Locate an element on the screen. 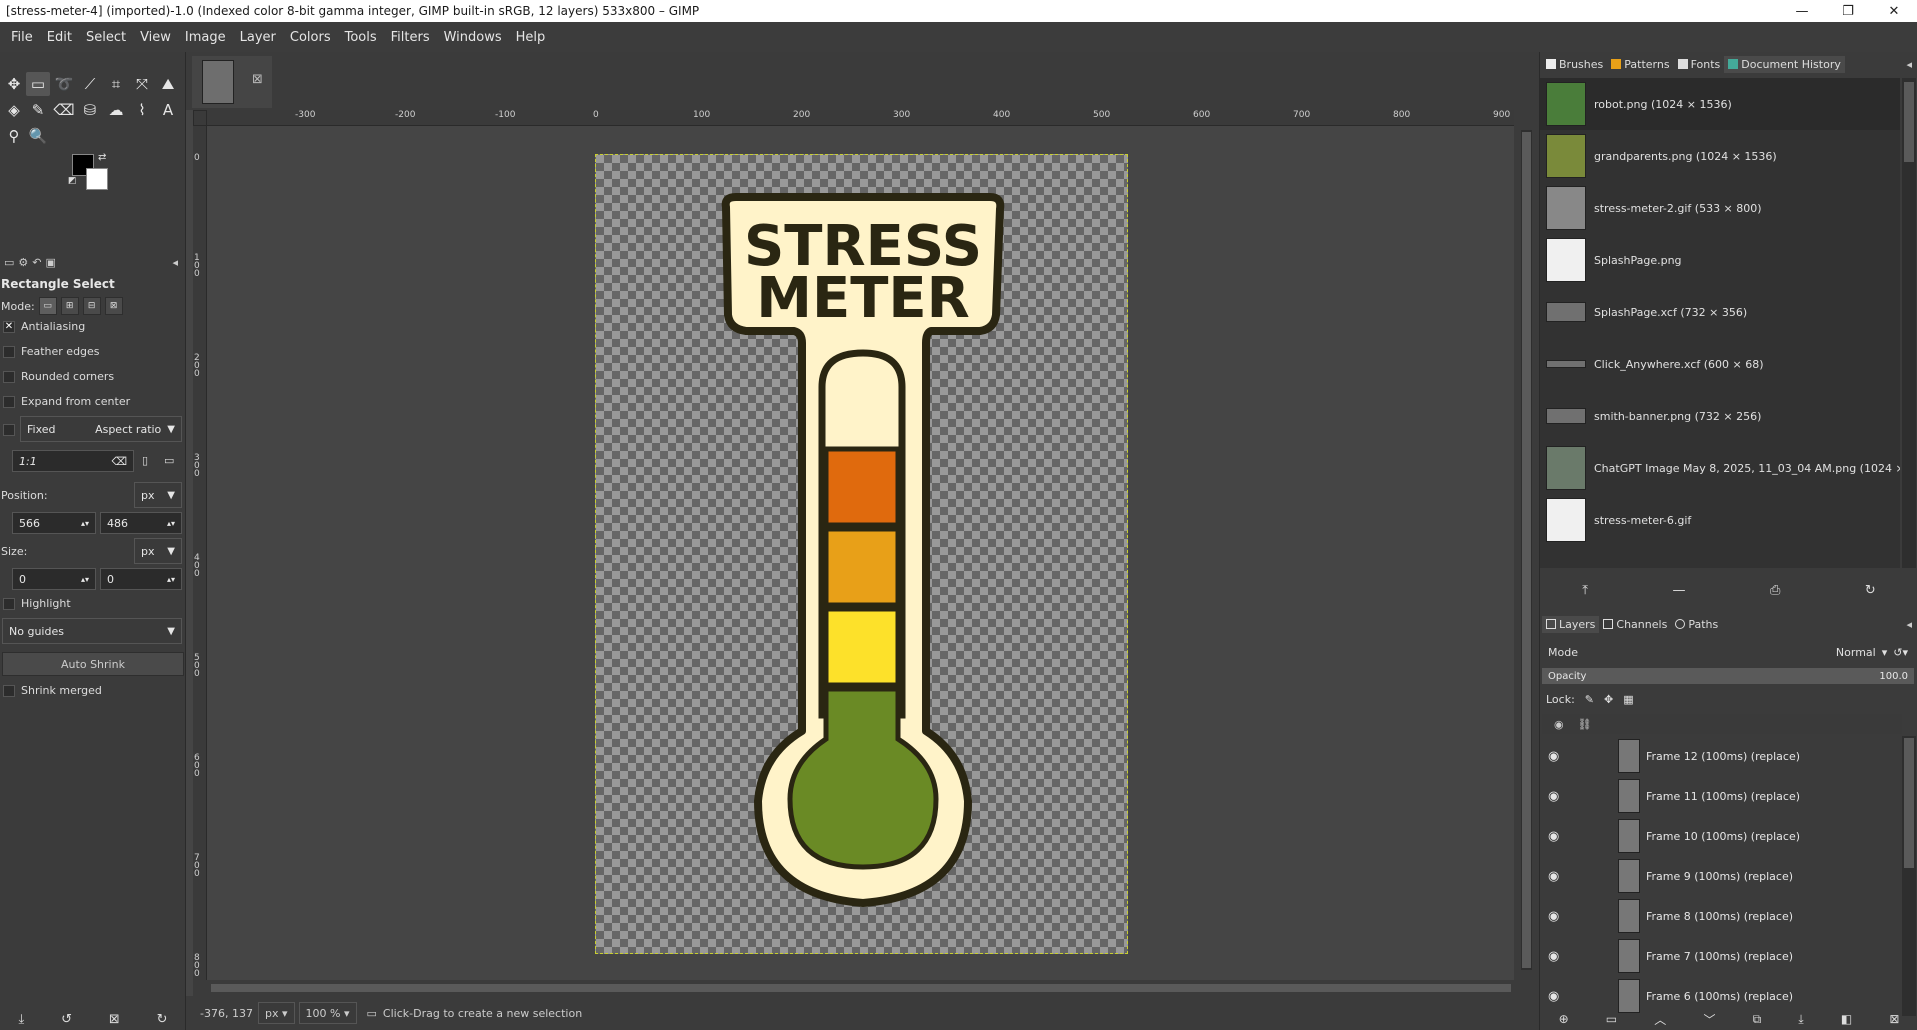 The width and height of the screenshot is (1917, 1030). menu-windows: Windows is located at coordinates (473, 37).